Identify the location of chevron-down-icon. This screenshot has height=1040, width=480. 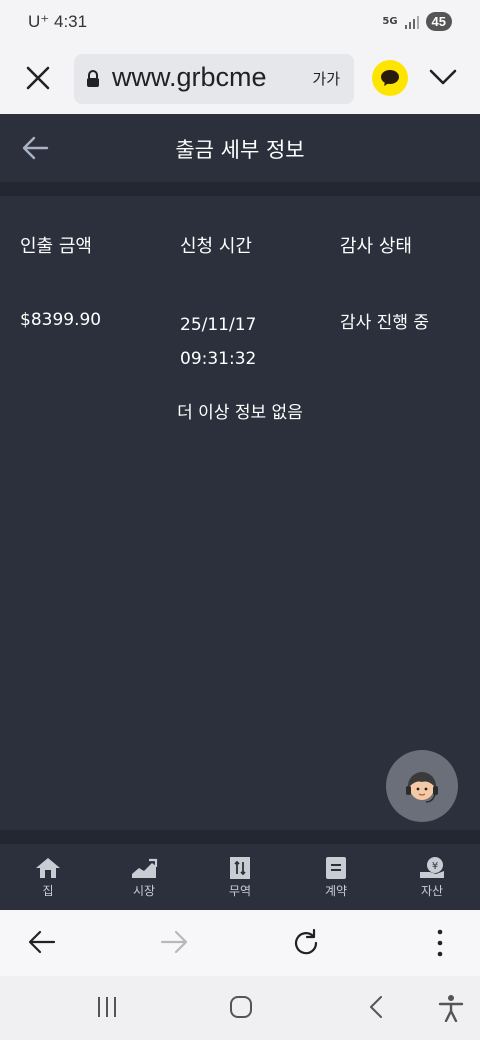
(443, 77).